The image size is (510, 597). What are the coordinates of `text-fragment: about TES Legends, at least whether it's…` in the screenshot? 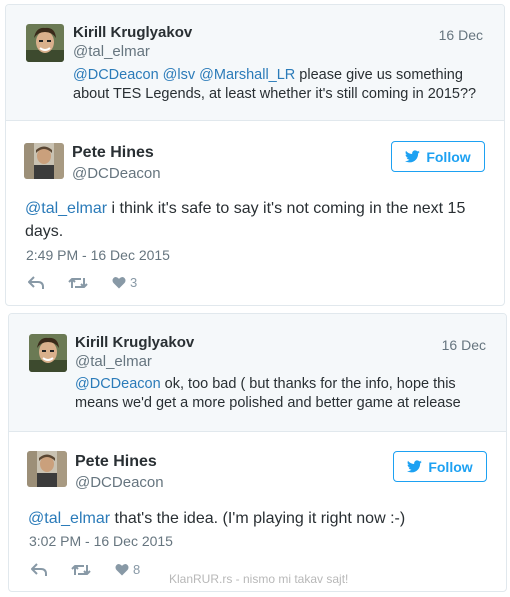 It's located at (275, 94).